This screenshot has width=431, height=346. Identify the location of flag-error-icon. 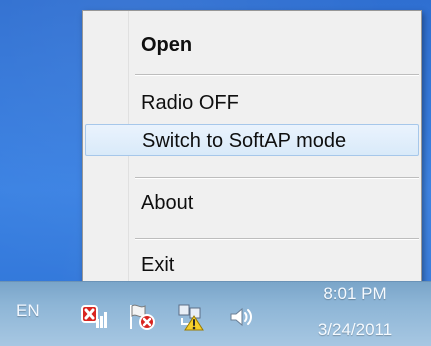
(140, 316).